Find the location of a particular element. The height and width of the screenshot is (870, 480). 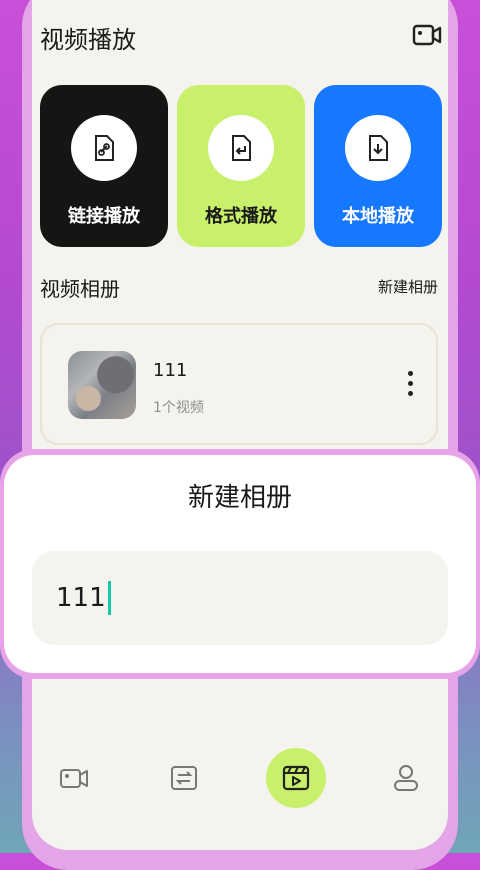

text-caret is located at coordinates (109, 598).